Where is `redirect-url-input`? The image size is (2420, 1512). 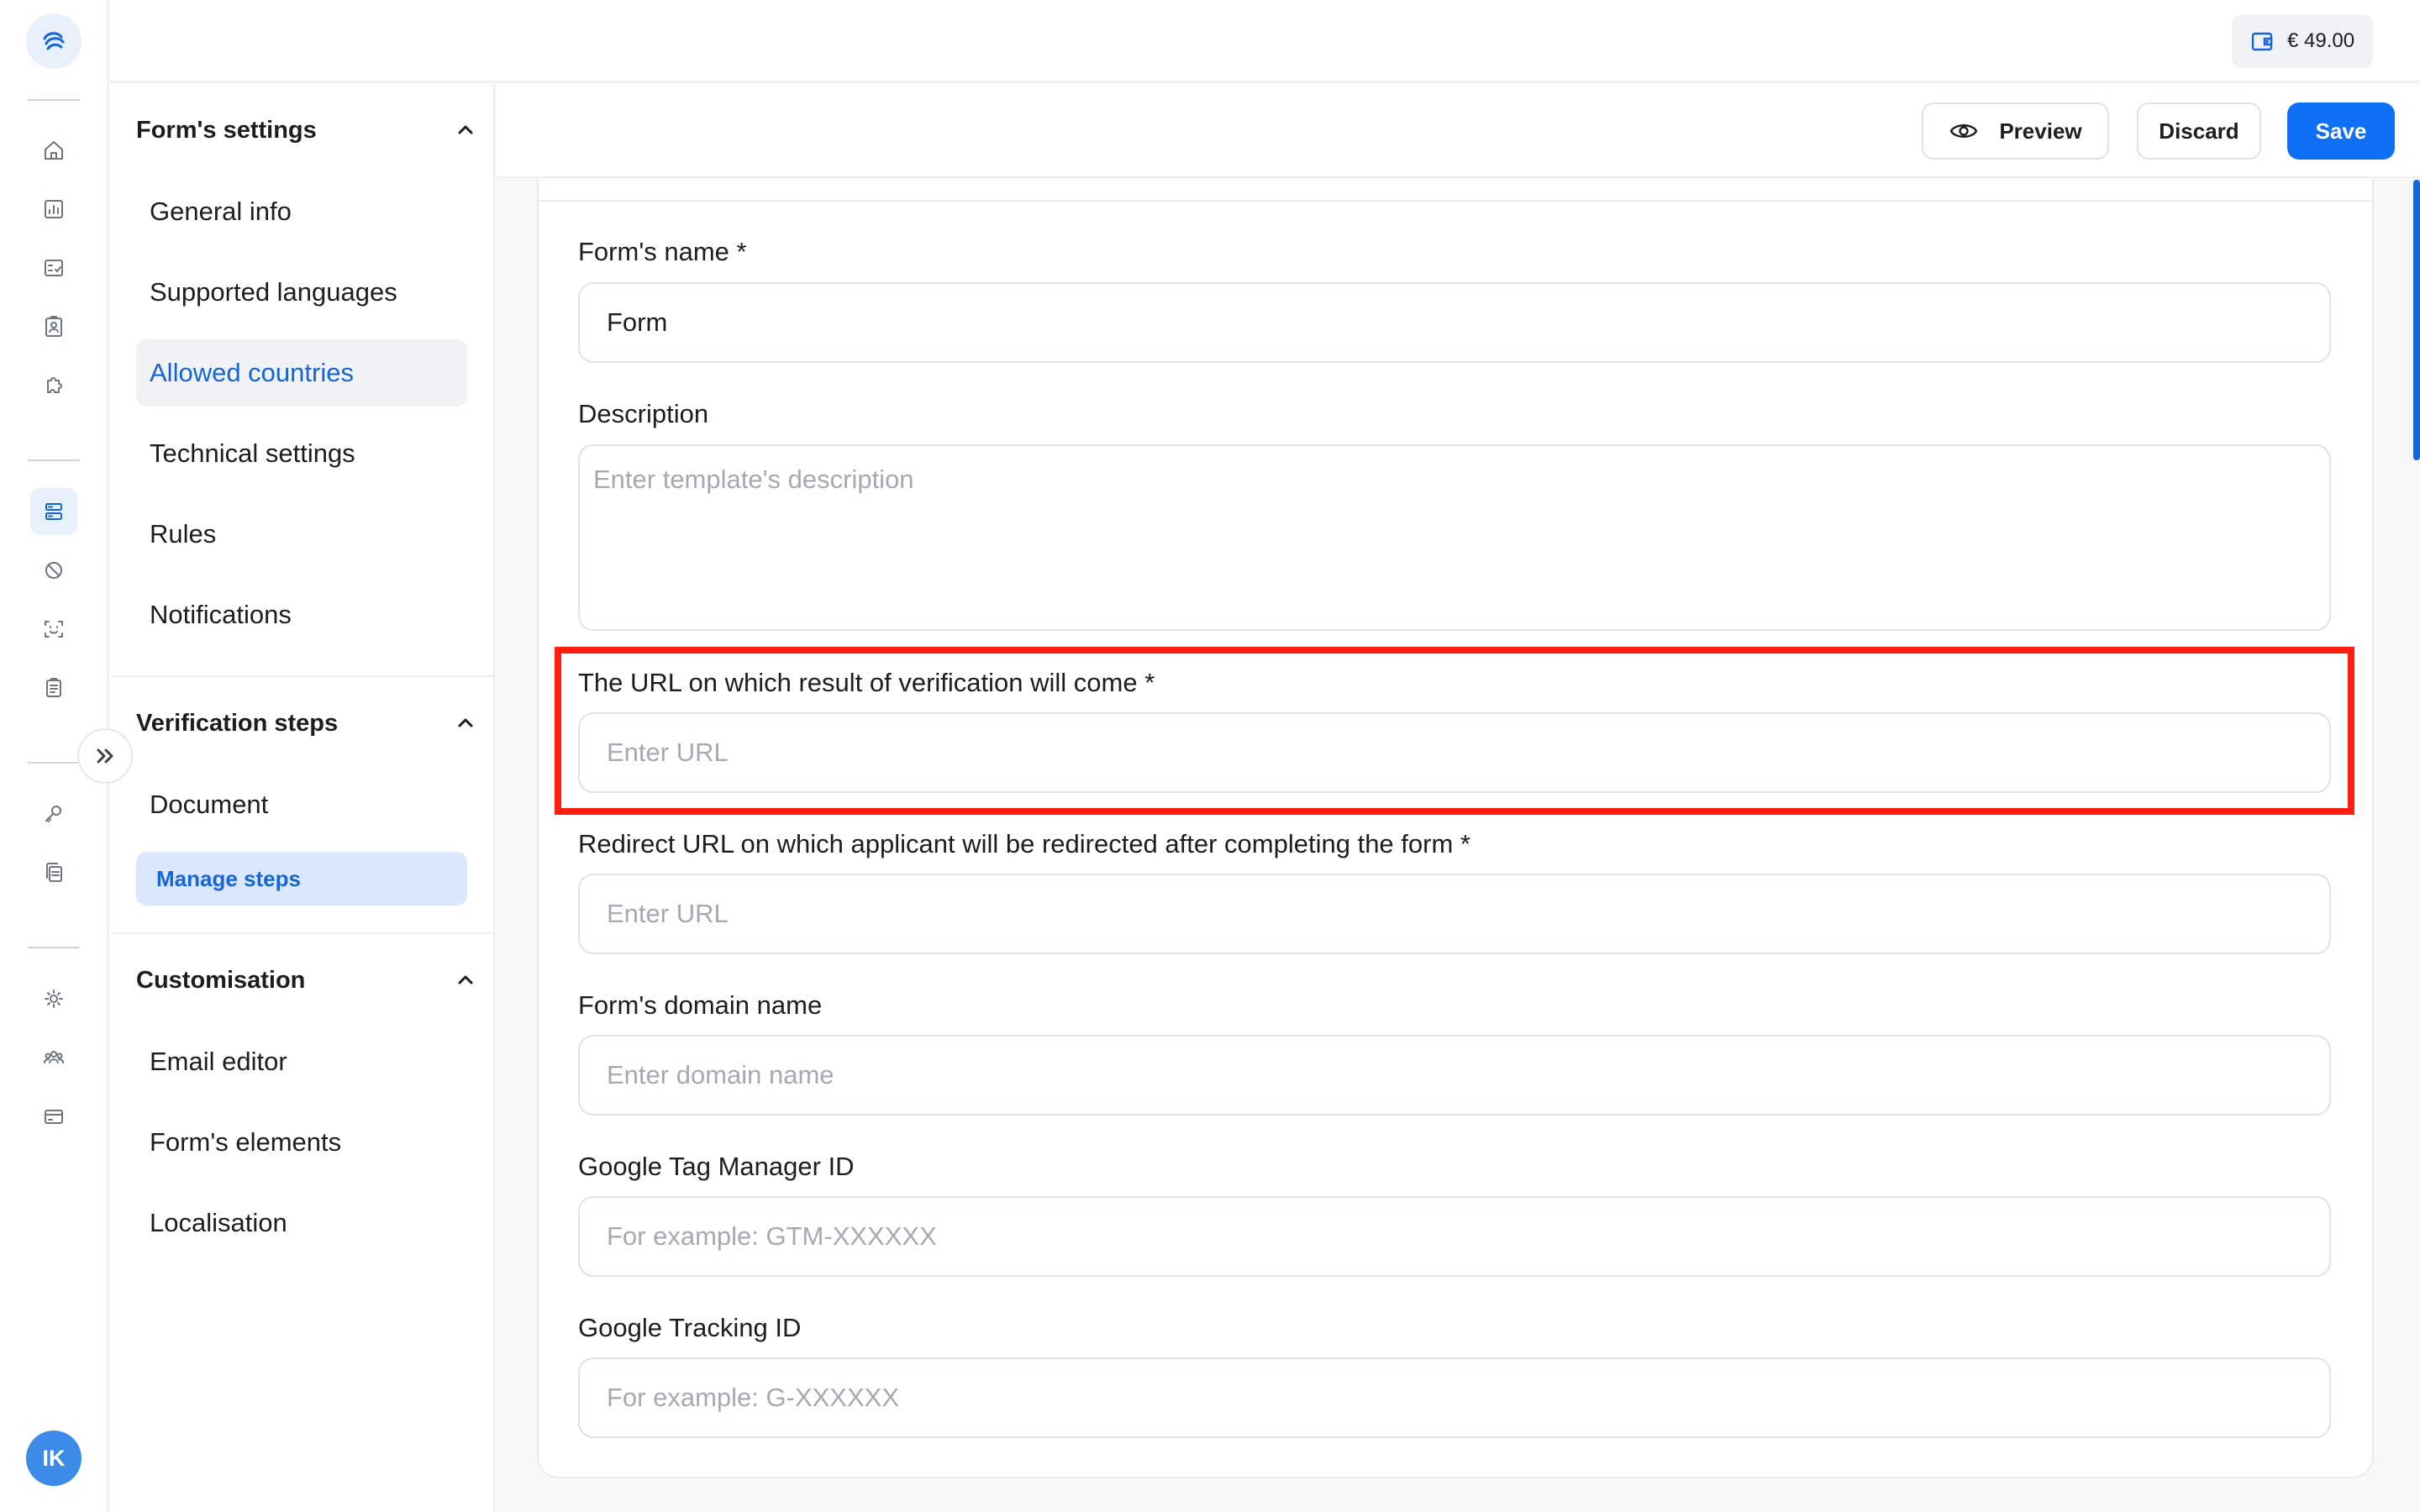
redirect-url-input is located at coordinates (1454, 914).